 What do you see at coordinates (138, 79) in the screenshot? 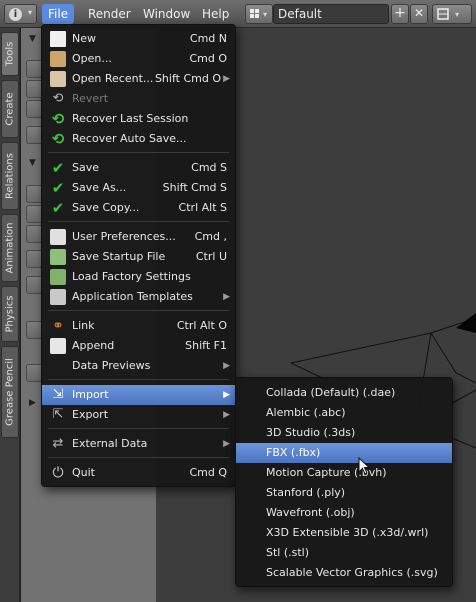
I see `menu-item-open-recent: Open Recent... Shift Cmd O ▶` at bounding box center [138, 79].